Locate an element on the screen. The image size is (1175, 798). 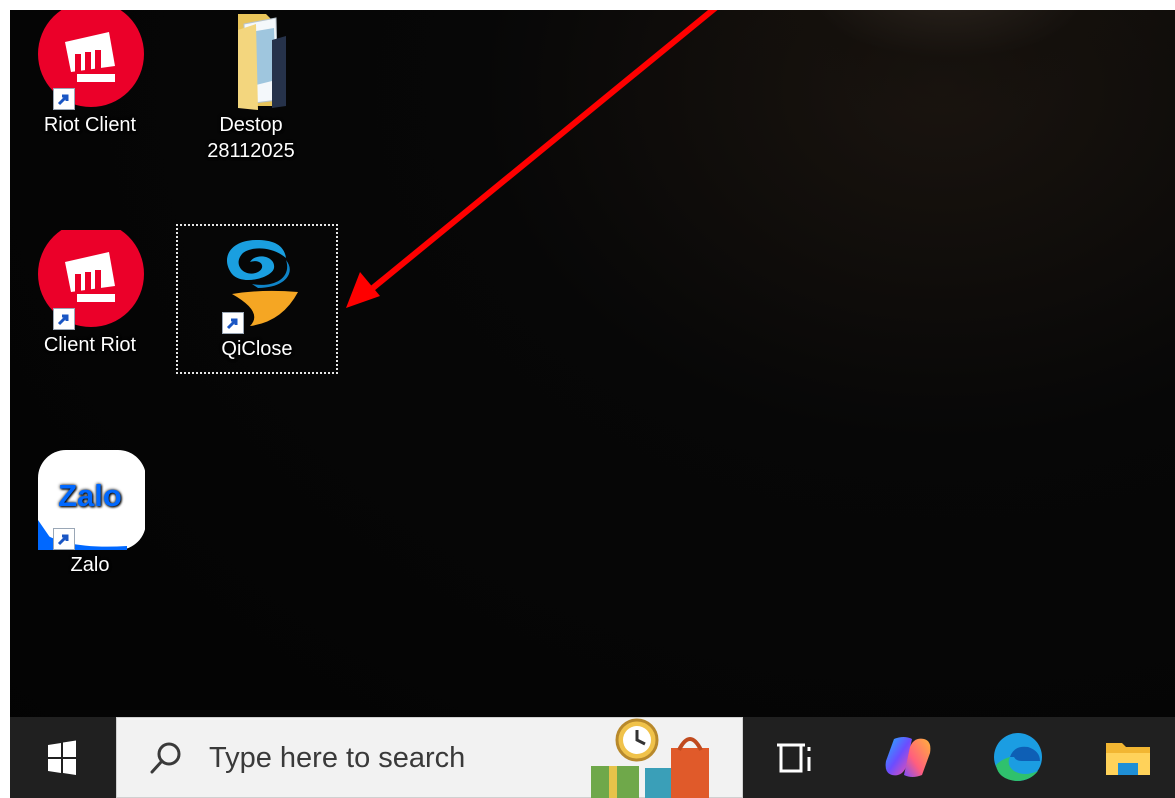
folder-icon is located at coordinates (251, 60).